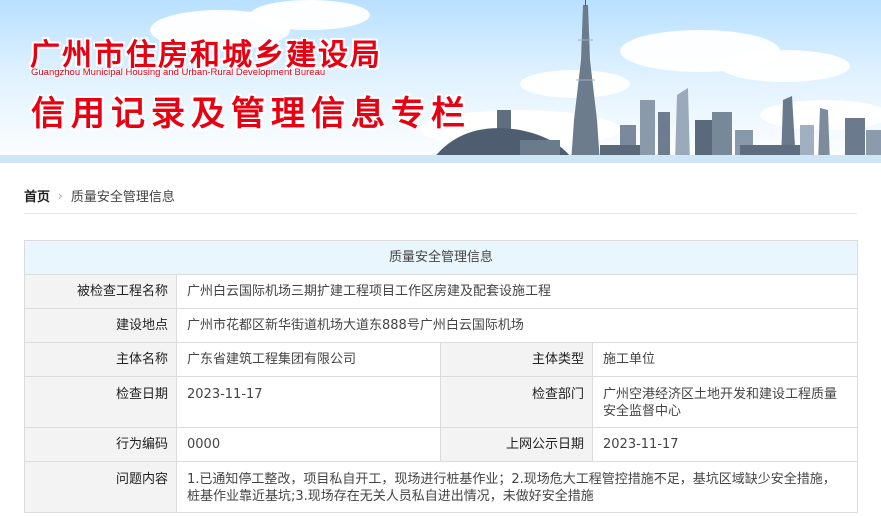 Image resolution: width=881 pixels, height=516 pixels. Describe the element at coordinates (725, 359) in the screenshot. I see `entity-type-value: 施工单位` at that location.